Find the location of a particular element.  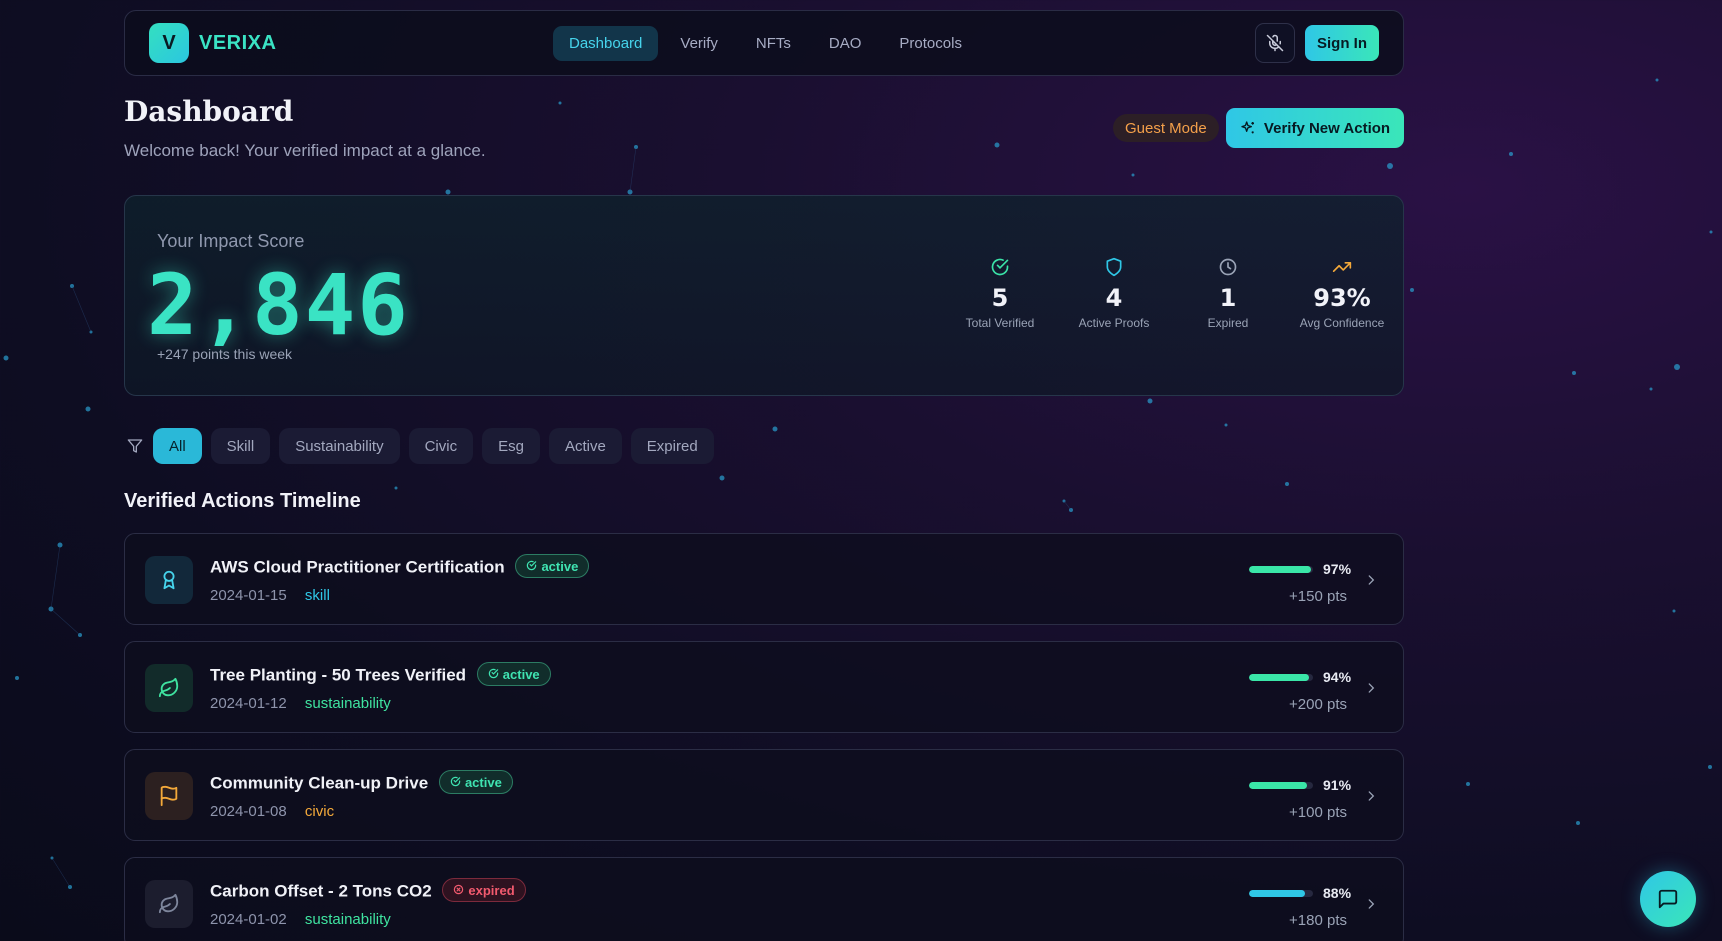

verify-new-action-button: Verify New Action is located at coordinates (1315, 128).